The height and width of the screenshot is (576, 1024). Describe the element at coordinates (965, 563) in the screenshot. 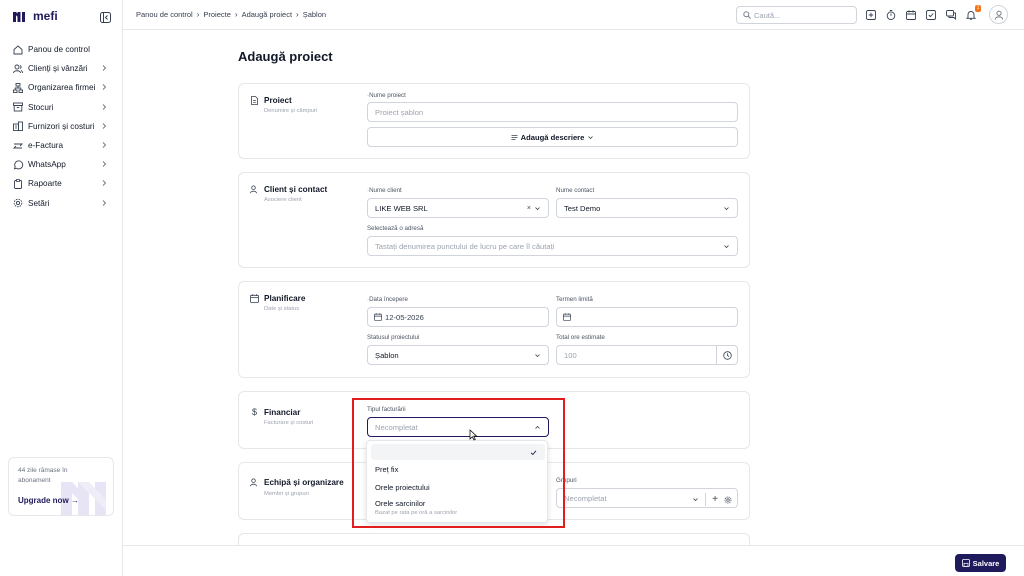

I see `save-icon` at that location.